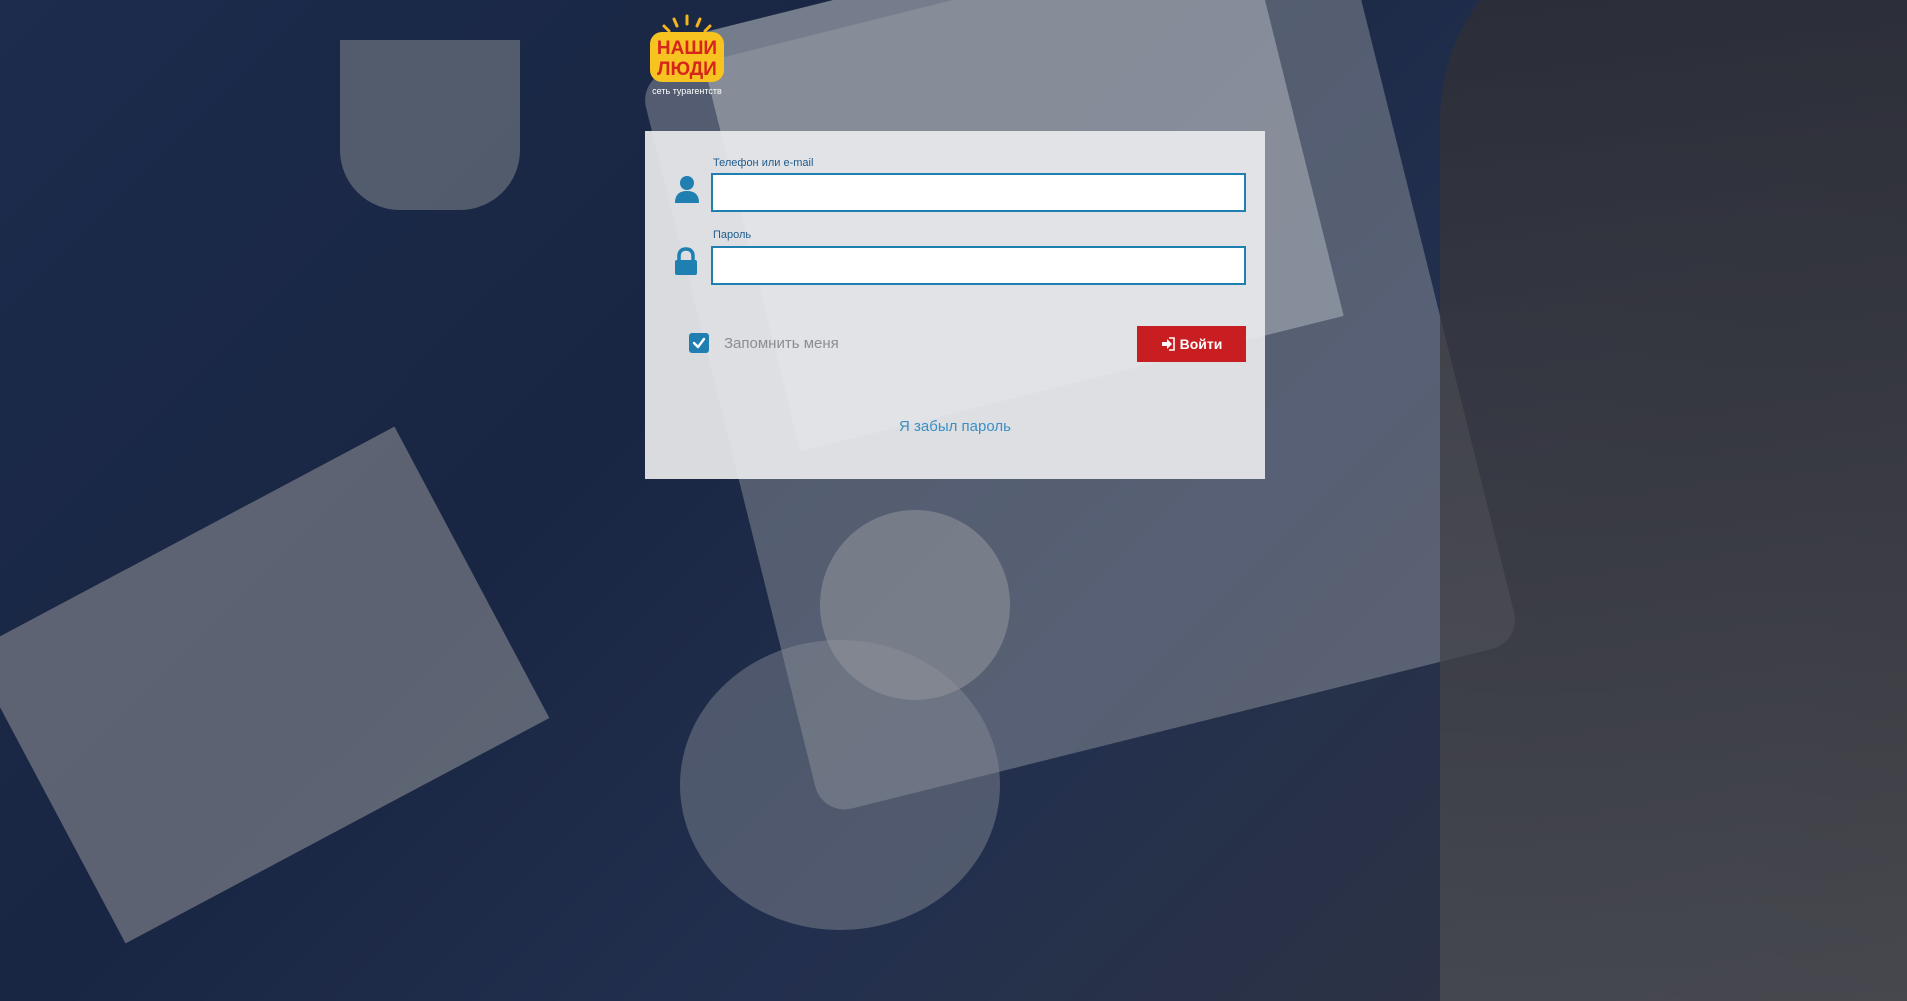 This screenshot has height=1001, width=1907. What do you see at coordinates (687, 69) in the screenshot?
I see `logo-line2: ЛЮДИ` at bounding box center [687, 69].